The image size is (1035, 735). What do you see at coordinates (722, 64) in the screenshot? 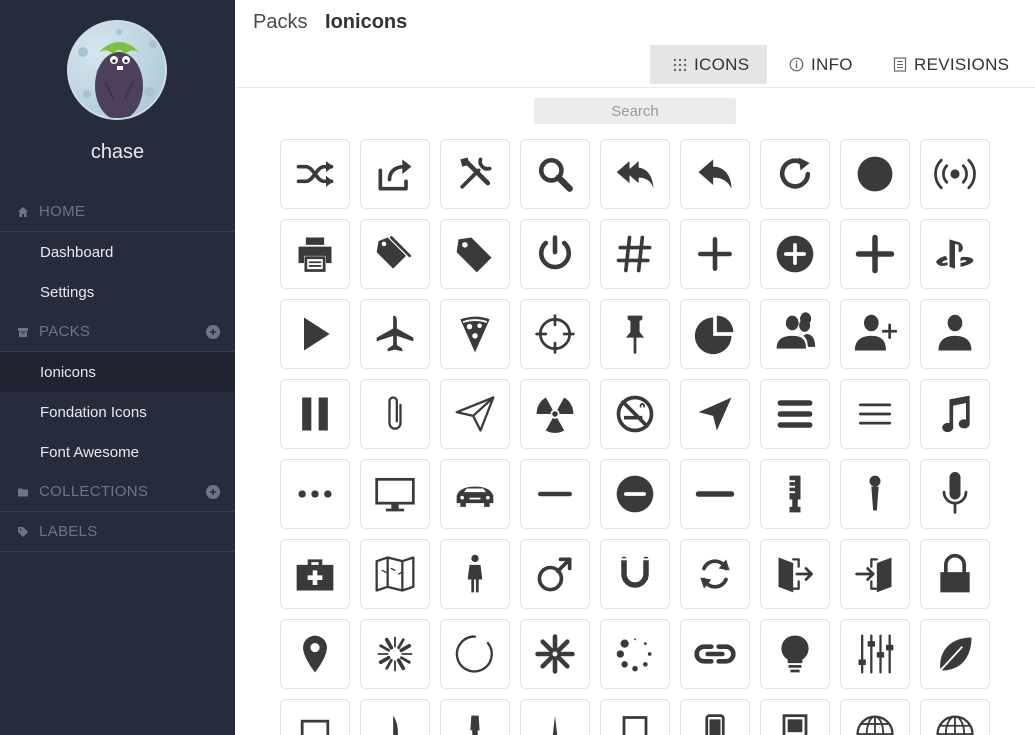
I see `tab-label: ICONS` at bounding box center [722, 64].